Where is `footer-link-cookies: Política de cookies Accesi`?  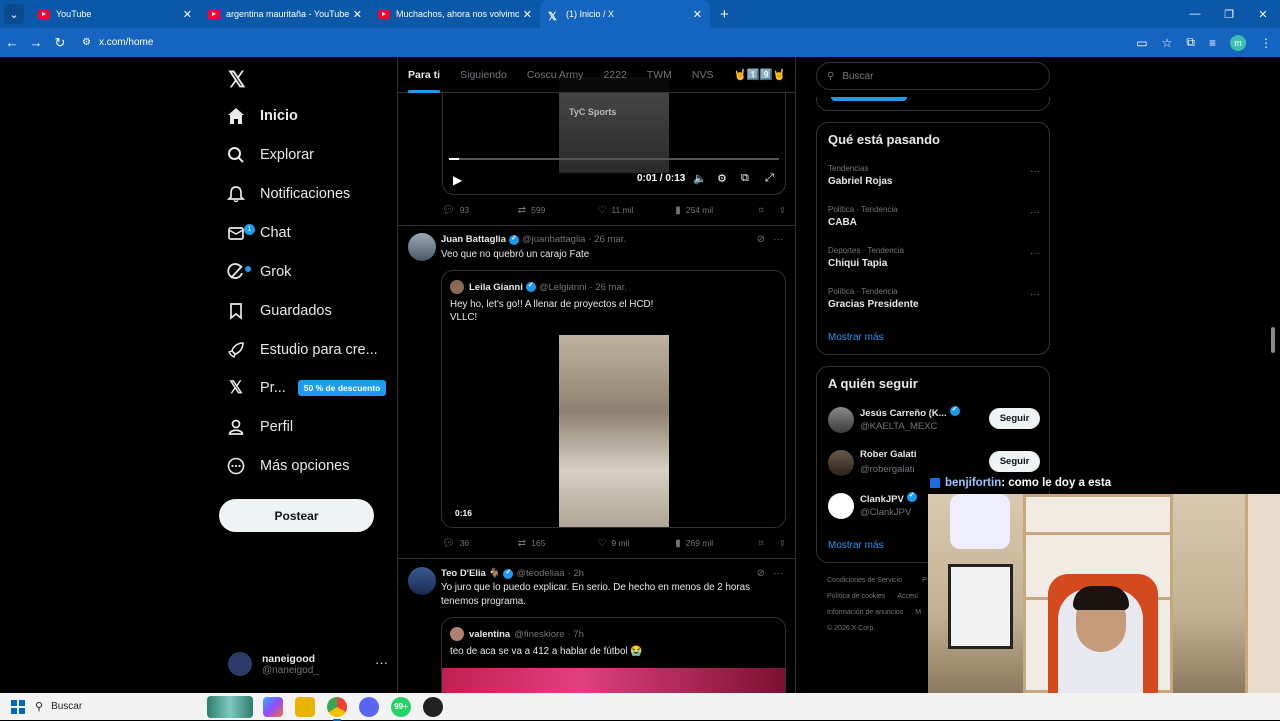 footer-link-cookies: Política de cookies Accesi is located at coordinates (877, 597).